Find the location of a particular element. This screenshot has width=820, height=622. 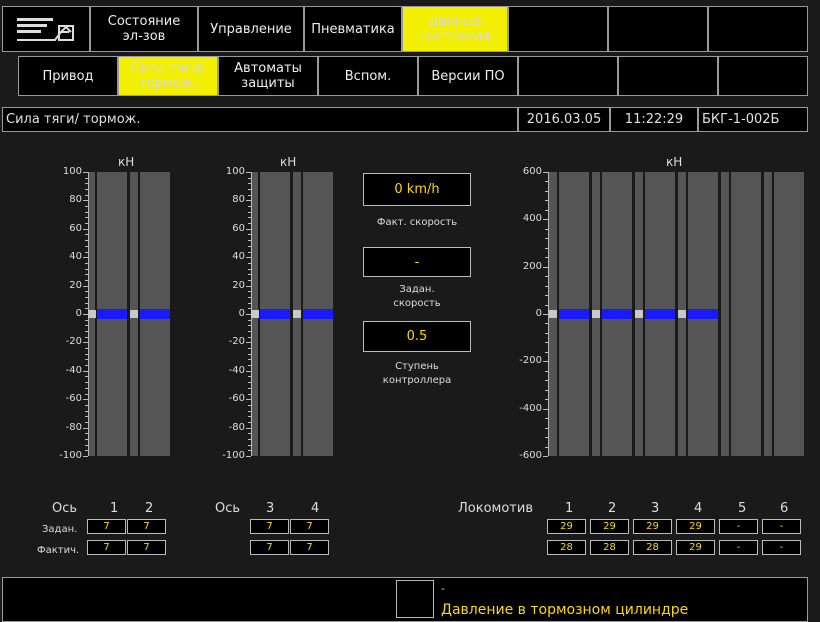

scale-loco-label: 600 is located at coordinates (532, 171).